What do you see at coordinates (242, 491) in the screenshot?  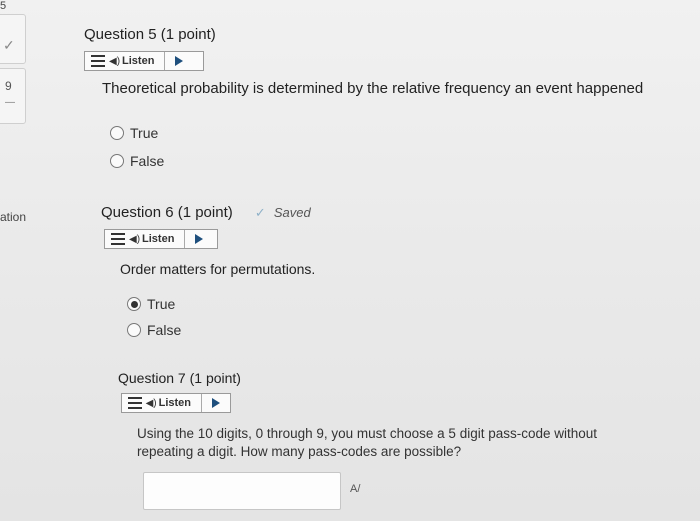 I see `answer-input` at bounding box center [242, 491].